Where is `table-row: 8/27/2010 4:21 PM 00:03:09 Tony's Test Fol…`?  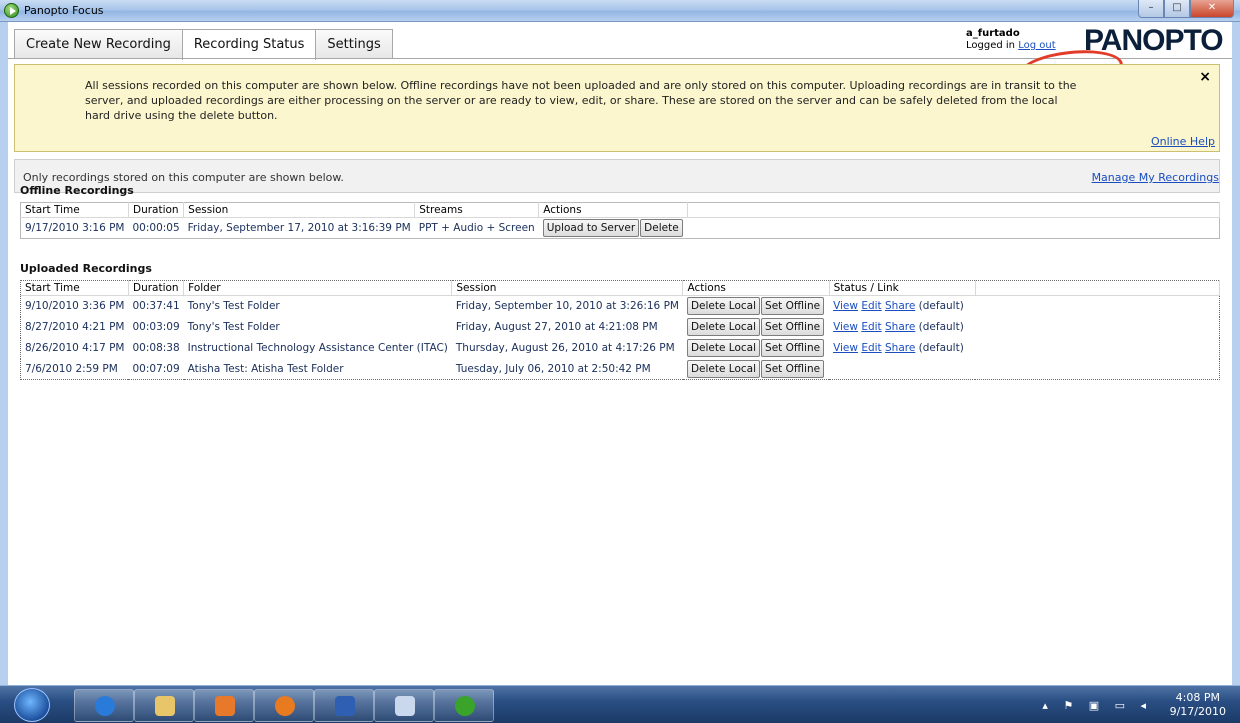
table-row: 8/27/2010 4:21 PM 00:03:09 Tony's Test Fol… is located at coordinates (620, 327).